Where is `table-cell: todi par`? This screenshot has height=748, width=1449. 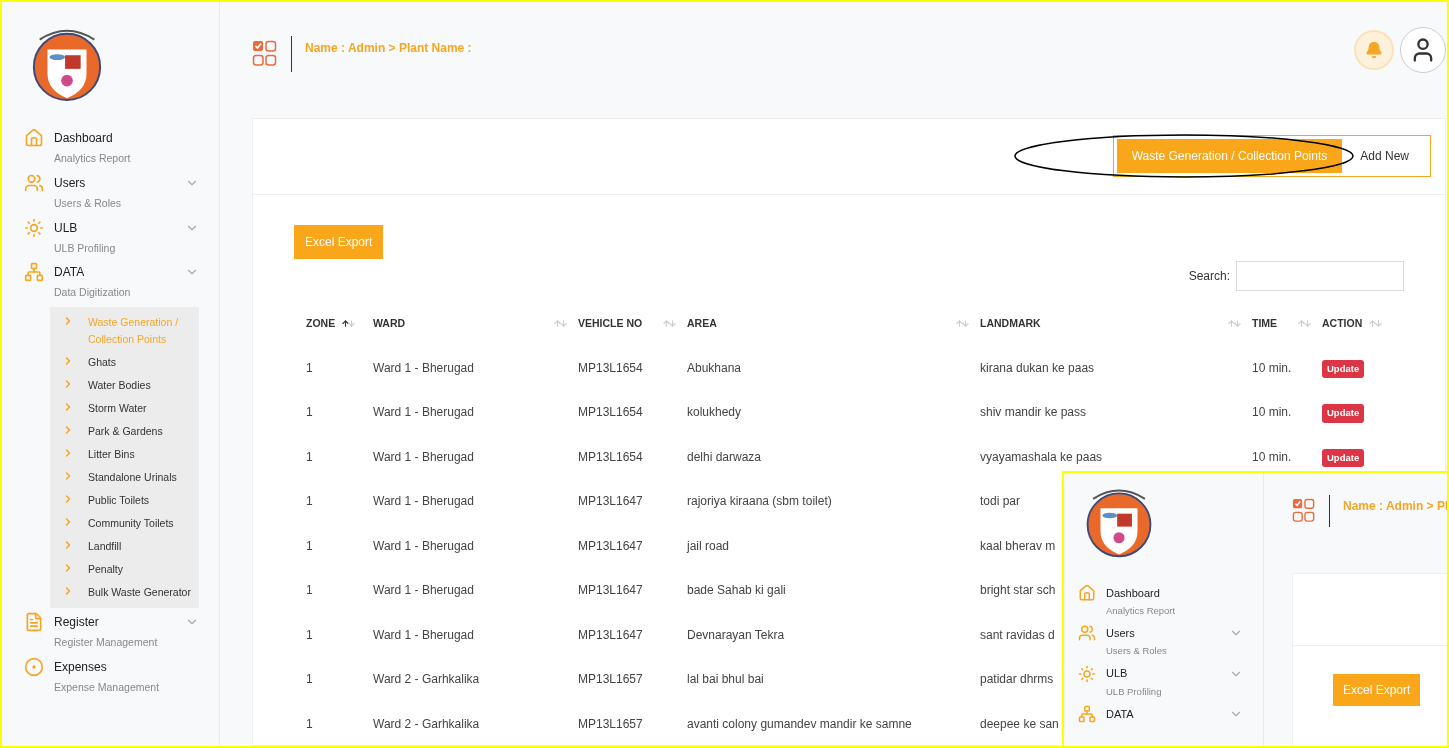 table-cell: todi par is located at coordinates (1000, 501).